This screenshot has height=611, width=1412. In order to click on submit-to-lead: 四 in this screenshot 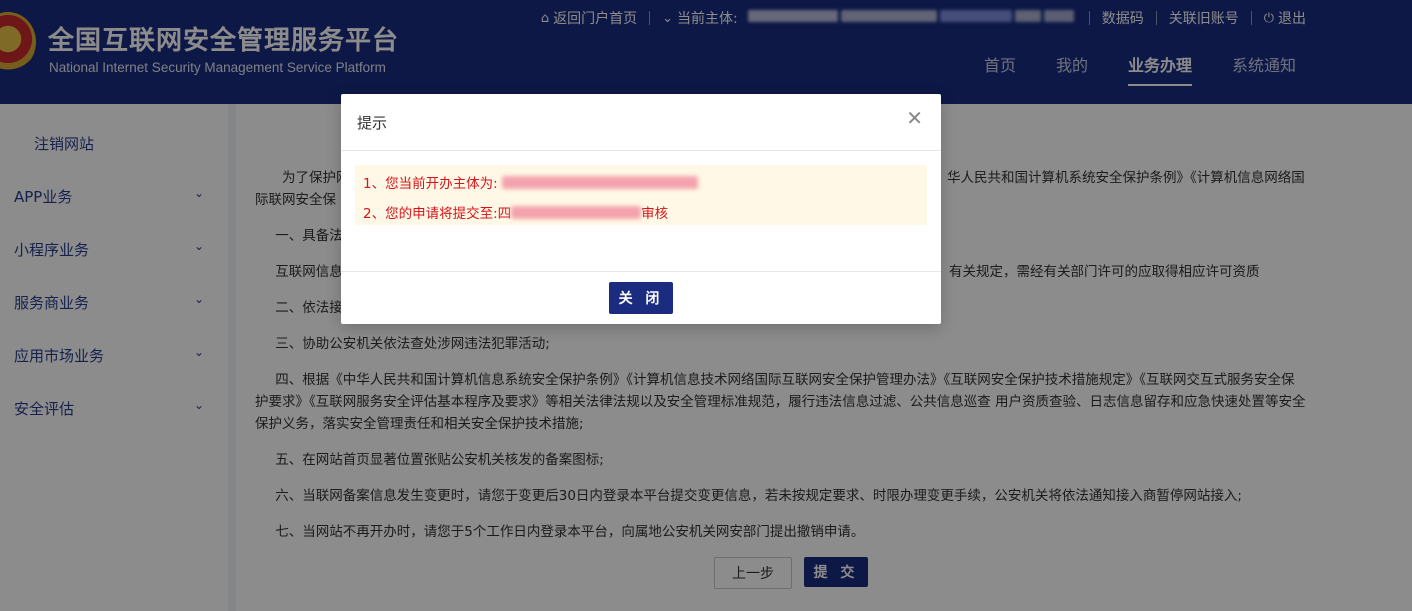, I will do `click(504, 214)`.